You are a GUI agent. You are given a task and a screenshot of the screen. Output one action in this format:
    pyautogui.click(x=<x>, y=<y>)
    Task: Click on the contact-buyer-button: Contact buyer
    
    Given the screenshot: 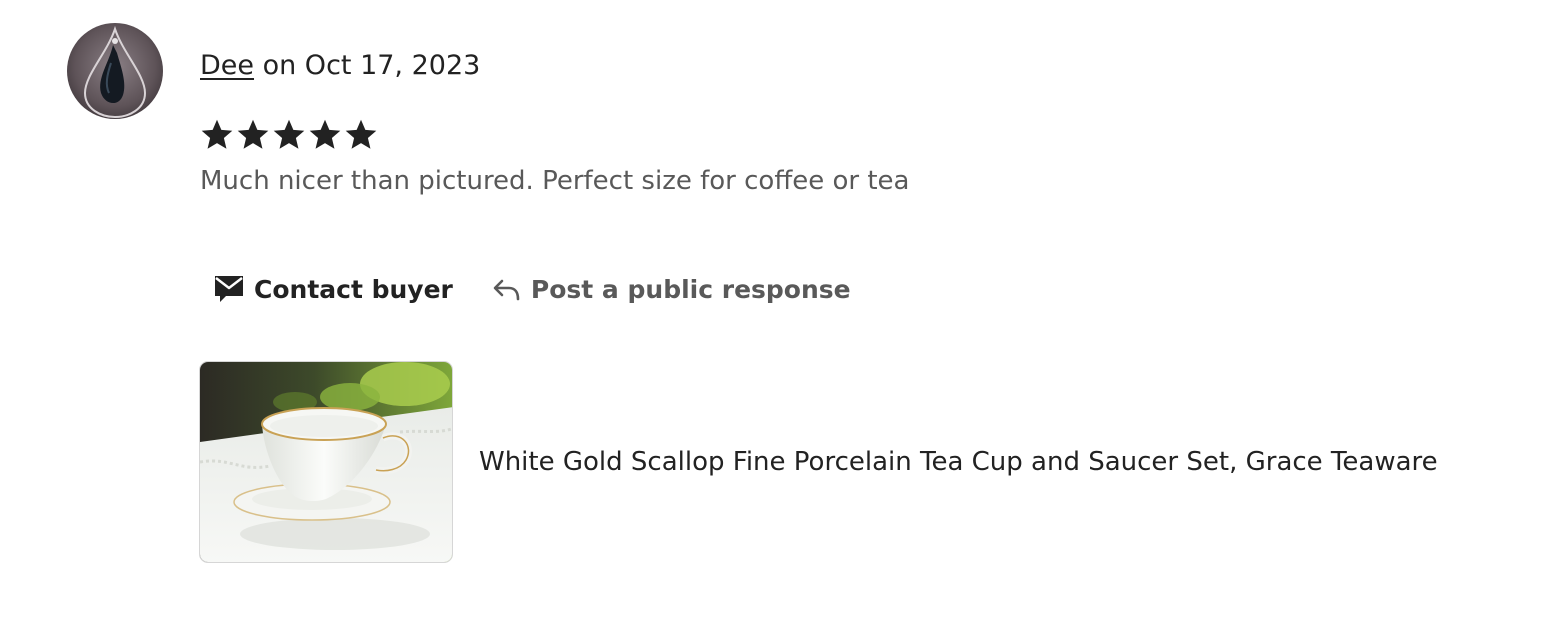 What is the action you would take?
    pyautogui.click(x=333, y=289)
    